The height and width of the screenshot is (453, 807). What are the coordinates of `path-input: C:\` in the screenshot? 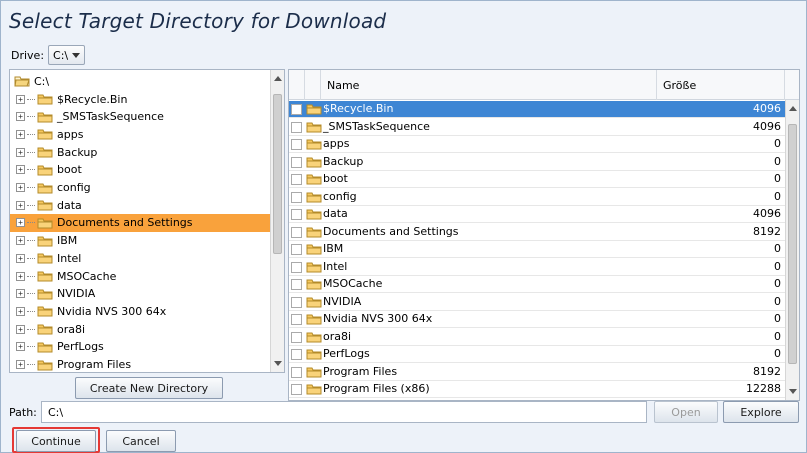 It's located at (344, 412).